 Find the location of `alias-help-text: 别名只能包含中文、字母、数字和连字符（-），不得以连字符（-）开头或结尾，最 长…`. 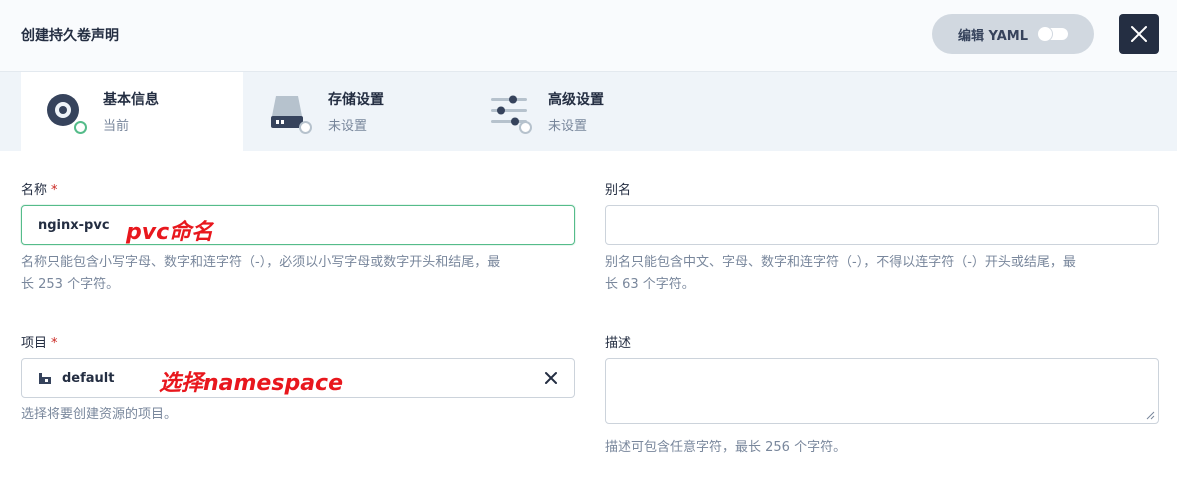

alias-help-text: 别名只能包含中文、字母、数字和连字符（-），不得以连字符（-）开头或结尾，最 长… is located at coordinates (885, 274).